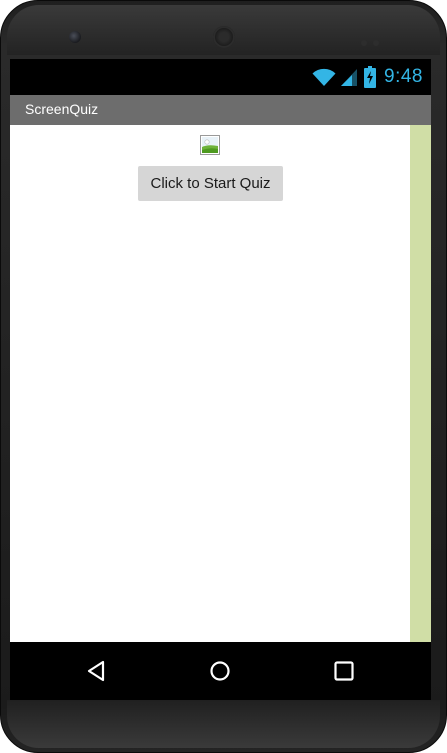 The image size is (447, 753). Describe the element at coordinates (349, 77) in the screenshot. I see `cell-signal-icon` at that location.